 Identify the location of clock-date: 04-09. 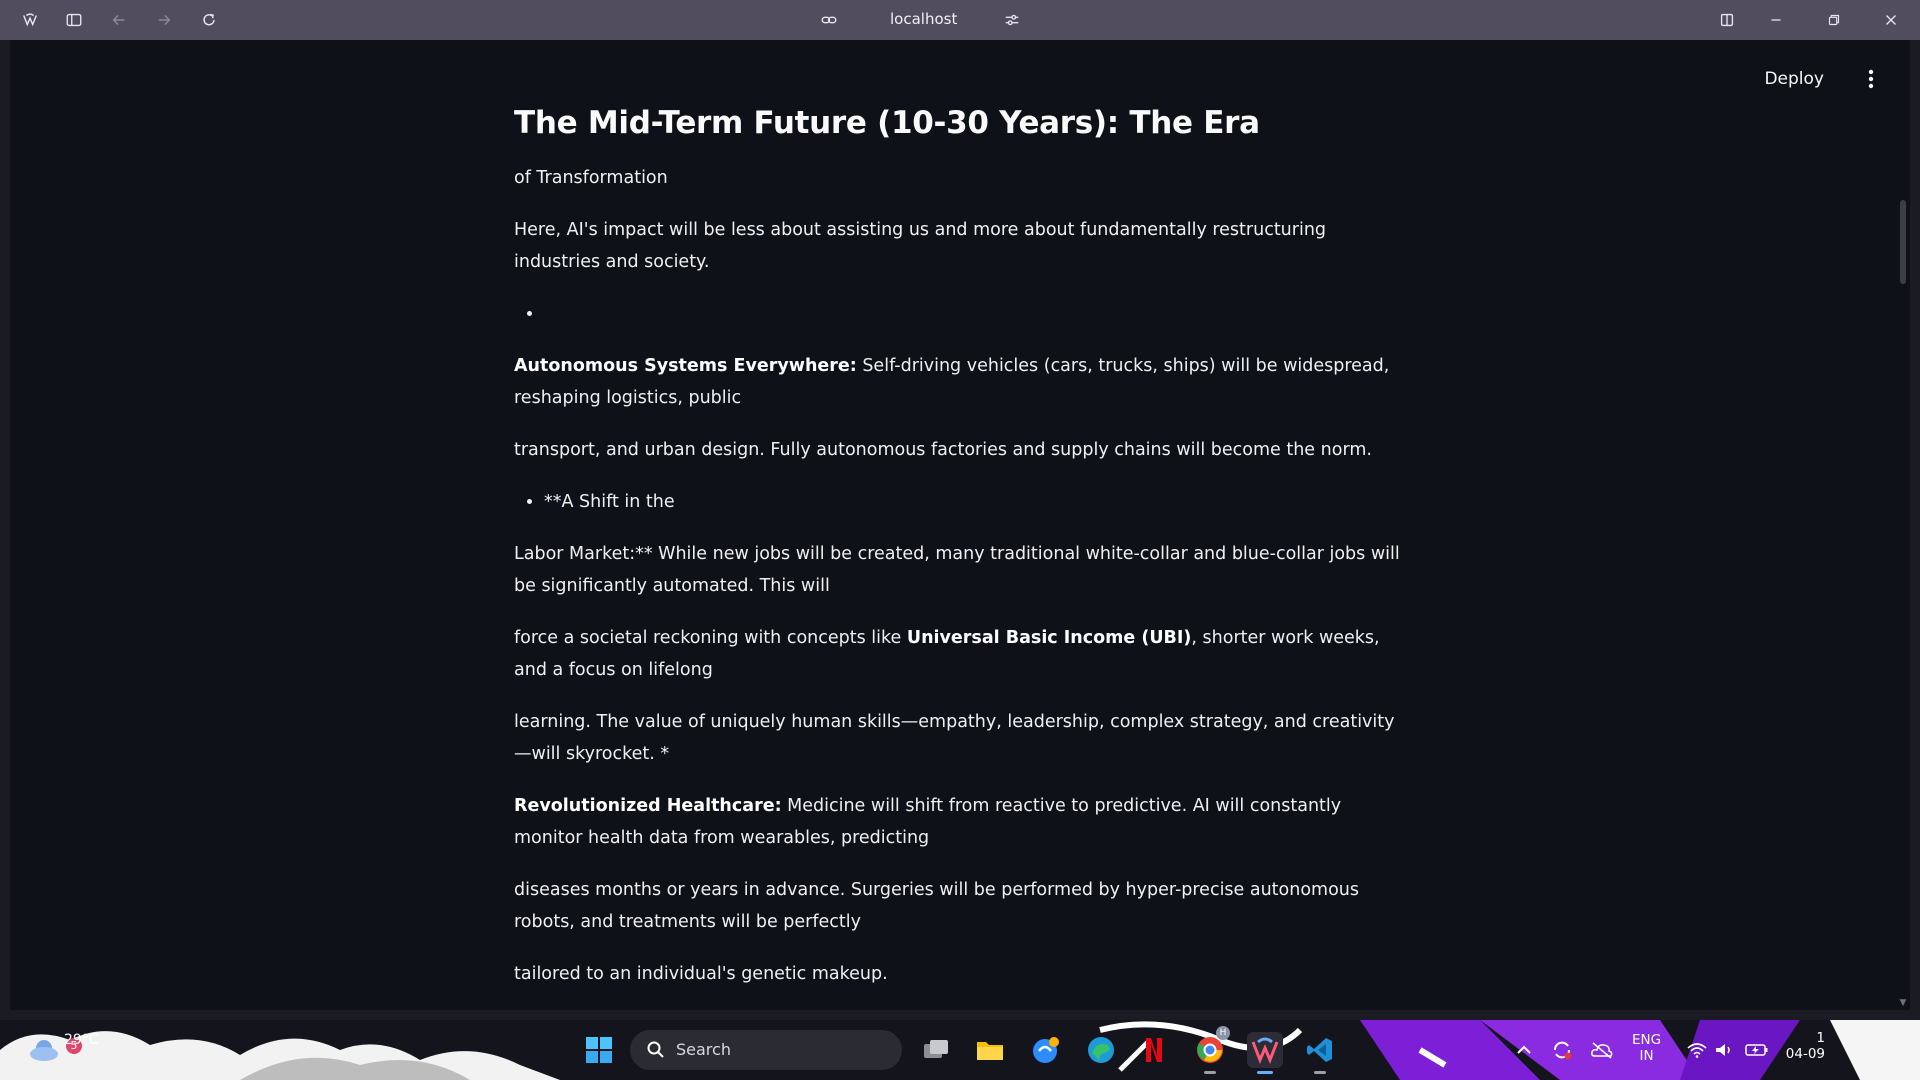
(1805, 1054).